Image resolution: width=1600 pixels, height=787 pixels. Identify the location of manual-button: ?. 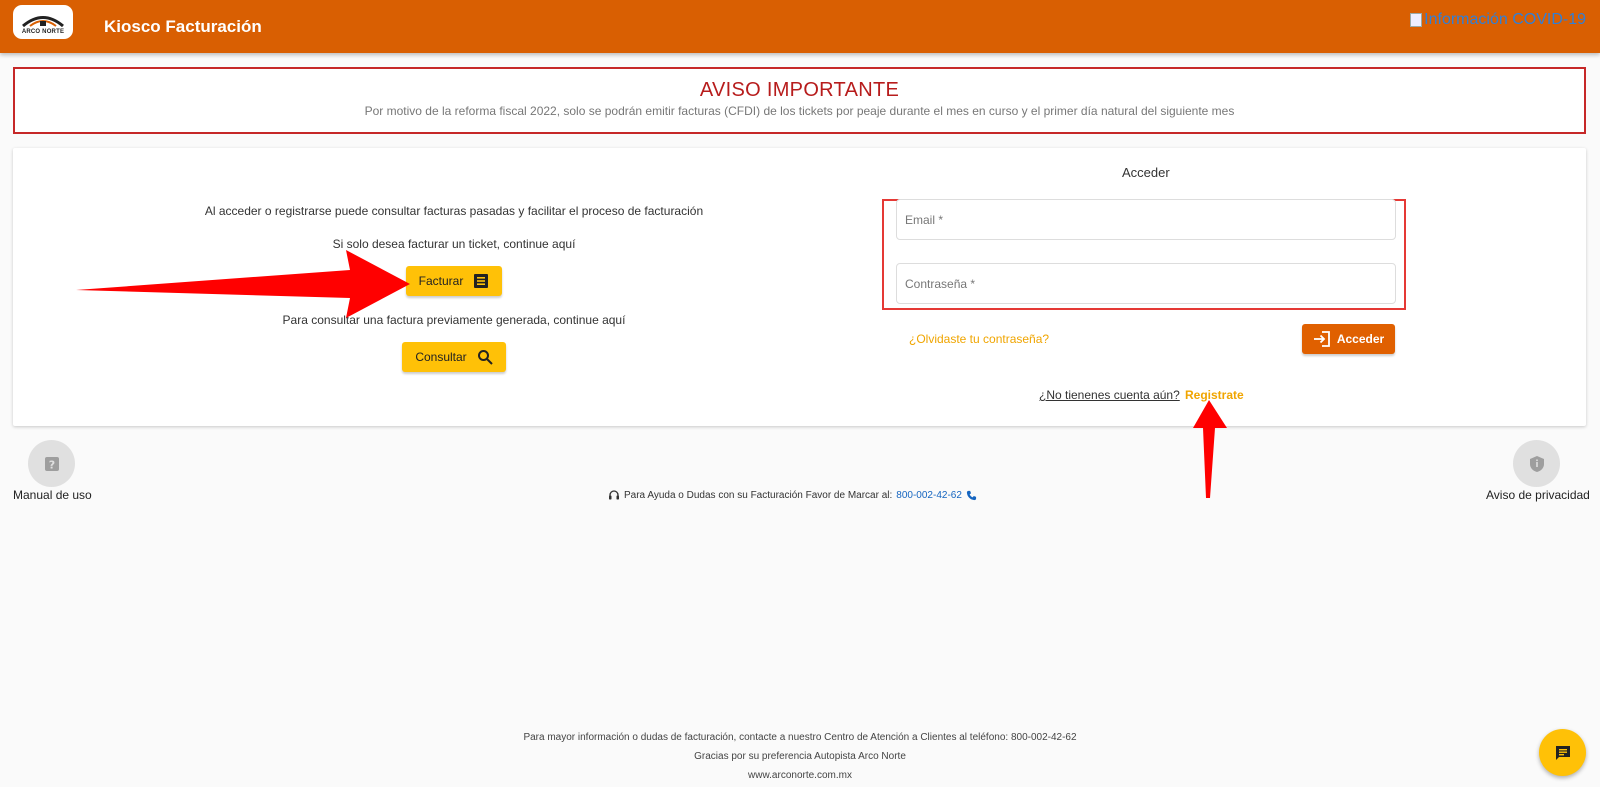
(51, 463).